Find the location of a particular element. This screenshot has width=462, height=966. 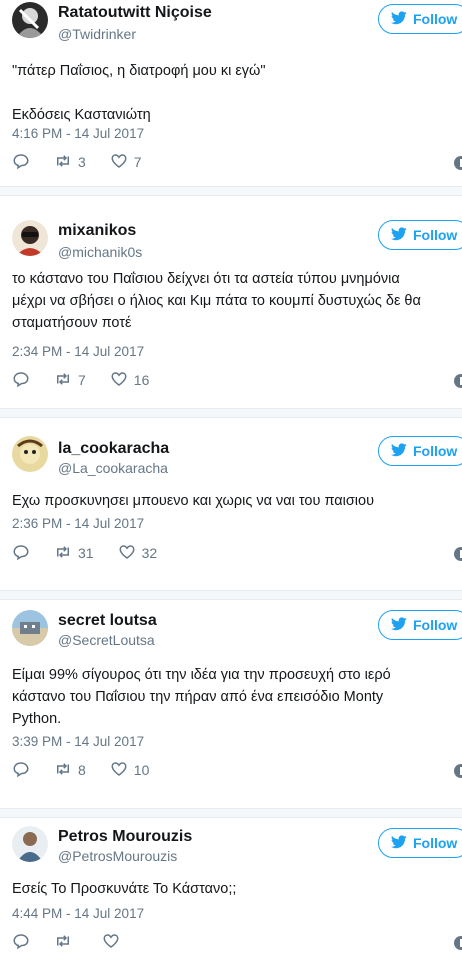

username: @michanik0s is located at coordinates (100, 252).